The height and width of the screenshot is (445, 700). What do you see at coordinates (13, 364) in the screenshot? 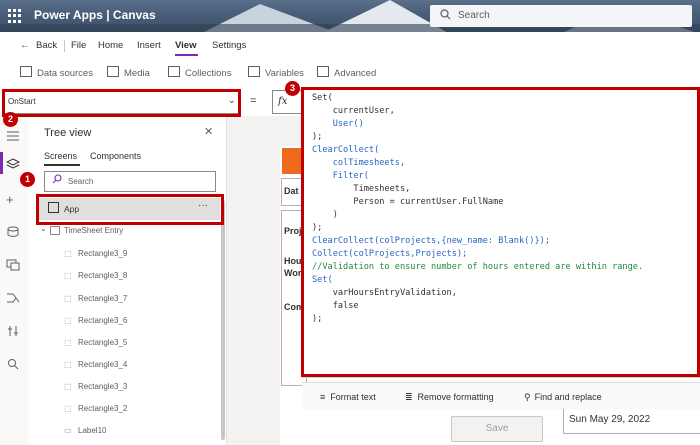
I see `search-rail-icon` at bounding box center [13, 364].